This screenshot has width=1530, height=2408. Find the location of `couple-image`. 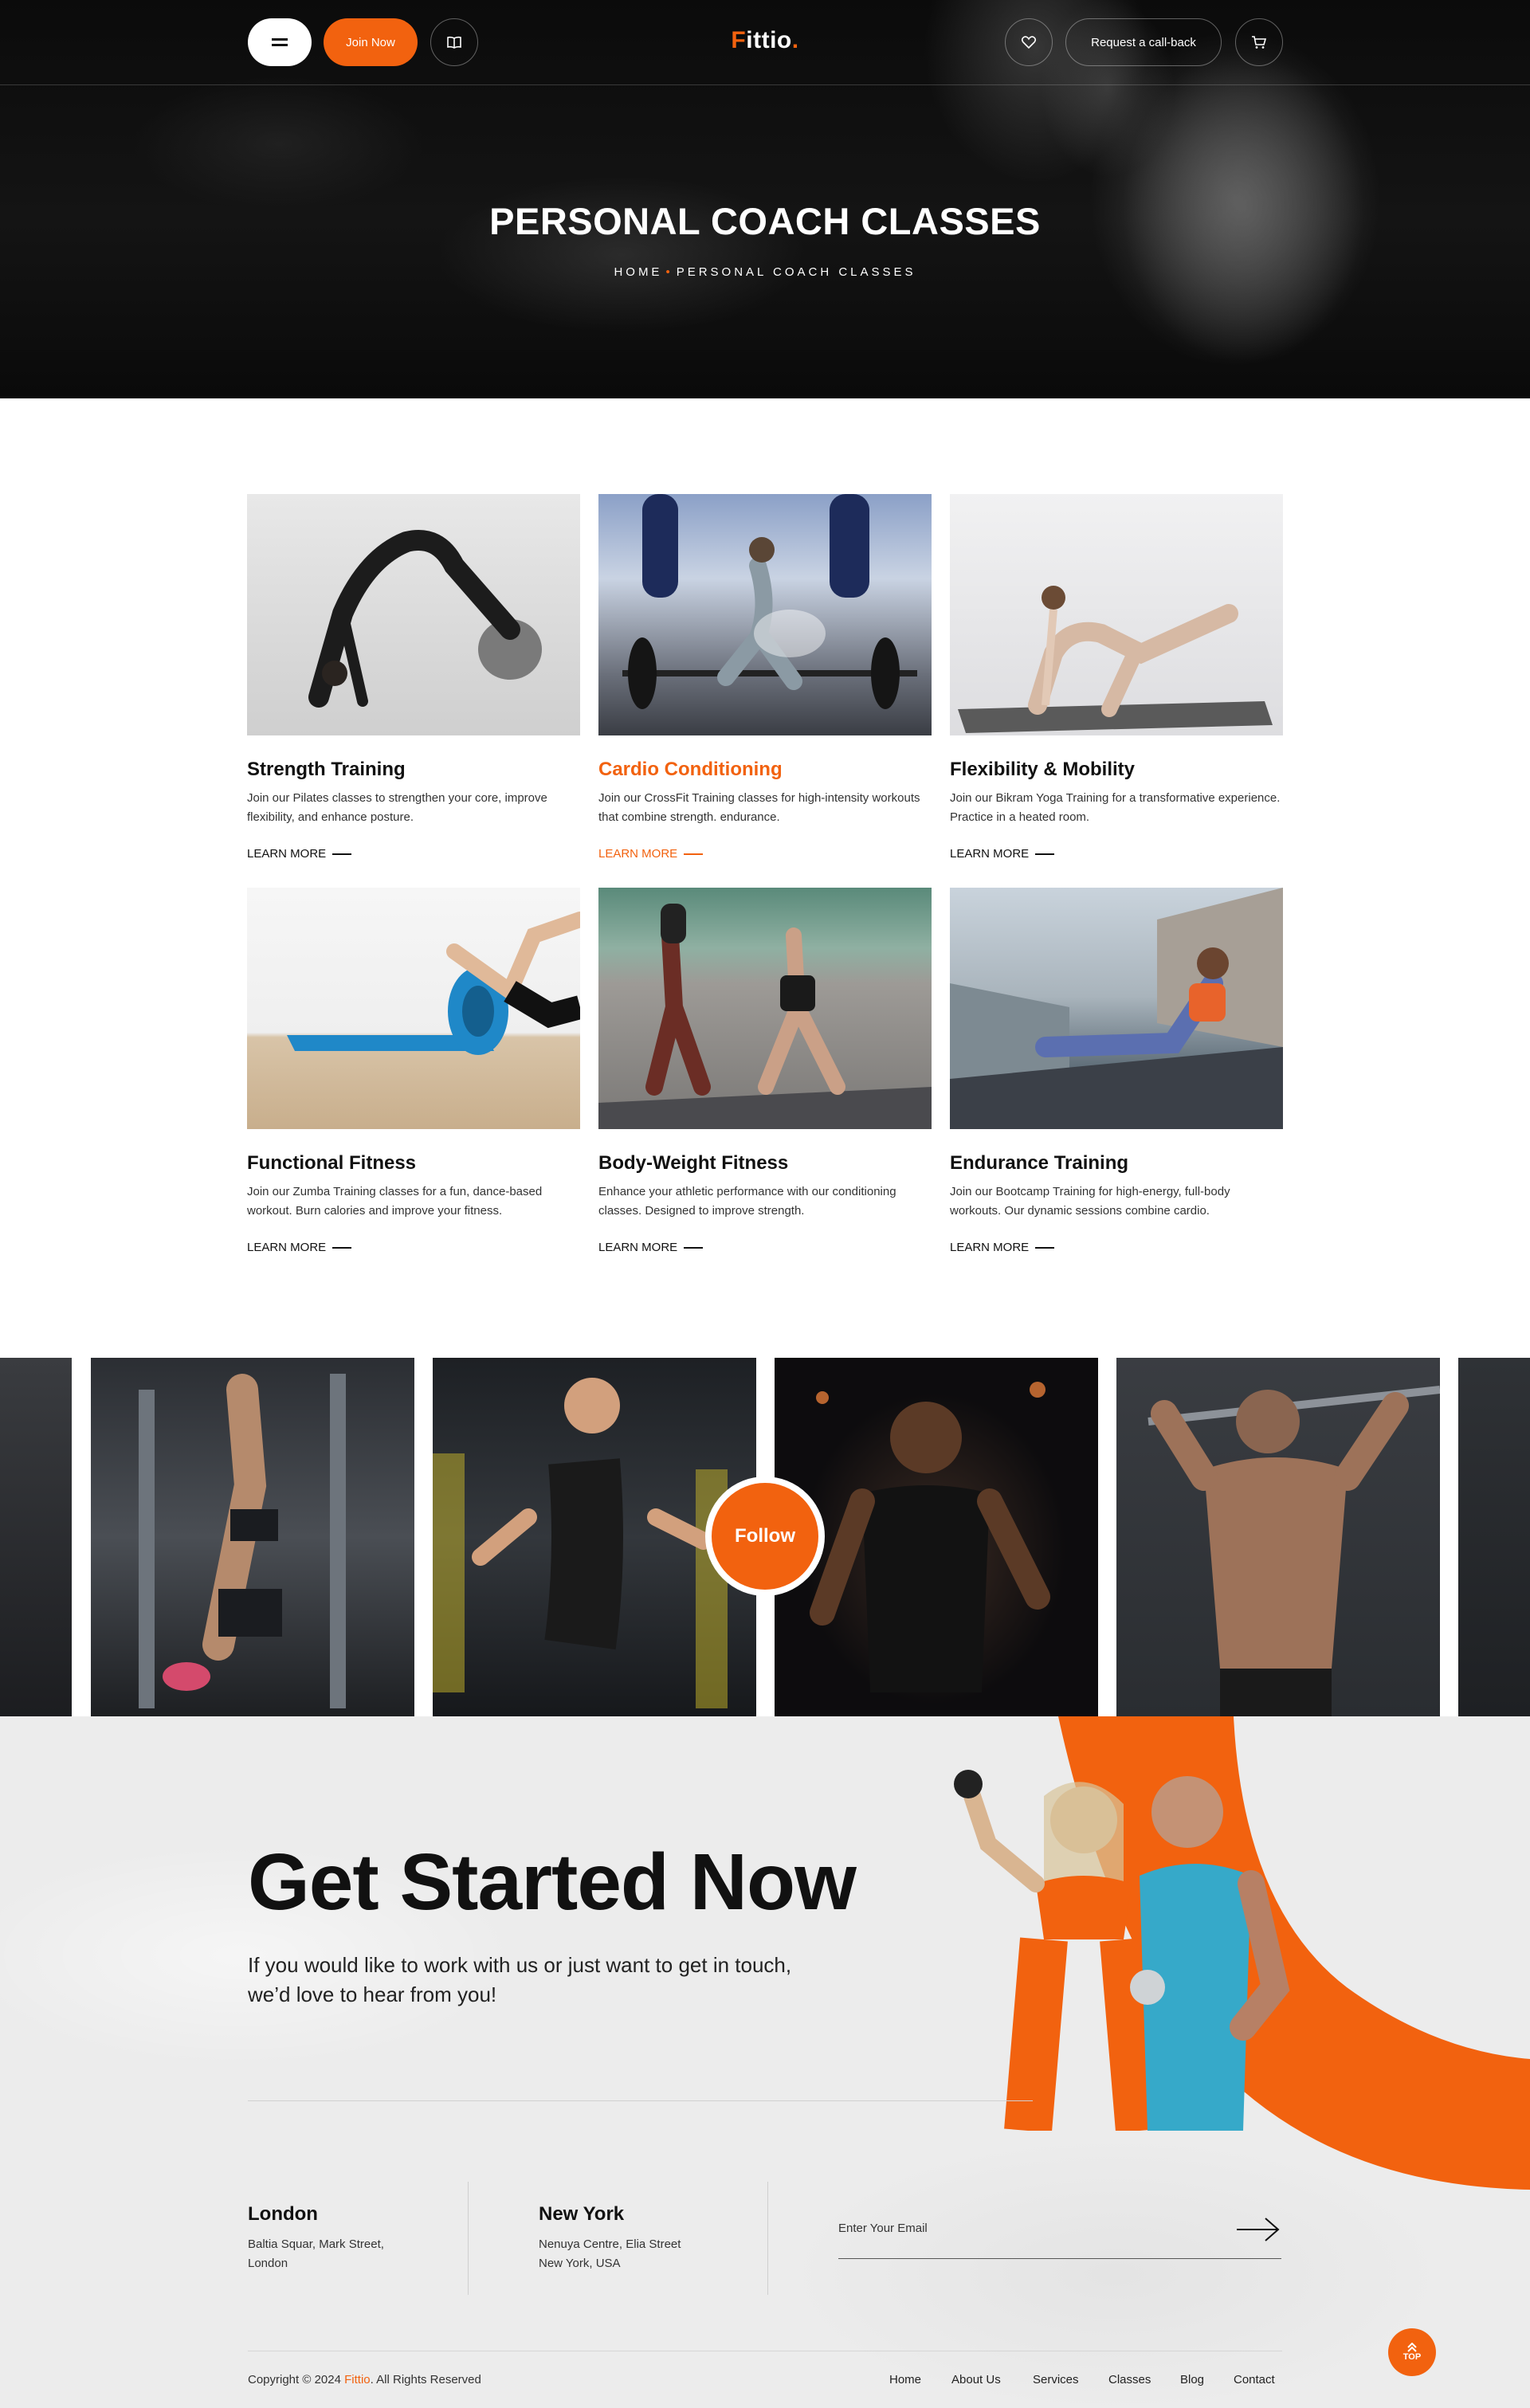

couple-image is located at coordinates (1122, 1950).